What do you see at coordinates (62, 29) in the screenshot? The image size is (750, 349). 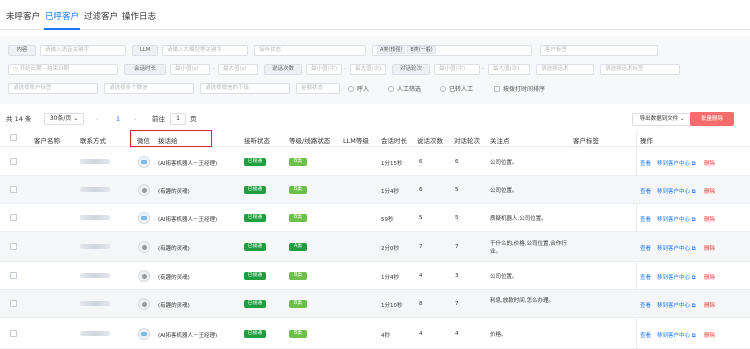 I see `active-tab-indicator` at bounding box center [62, 29].